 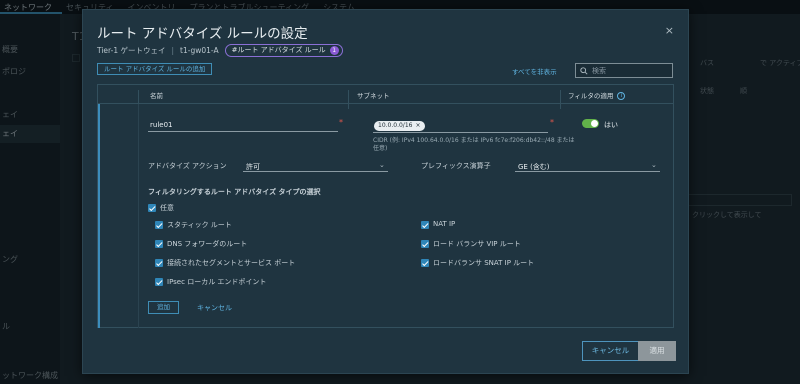 I want to click on search-placeholder: 検索, so click(x=599, y=70).